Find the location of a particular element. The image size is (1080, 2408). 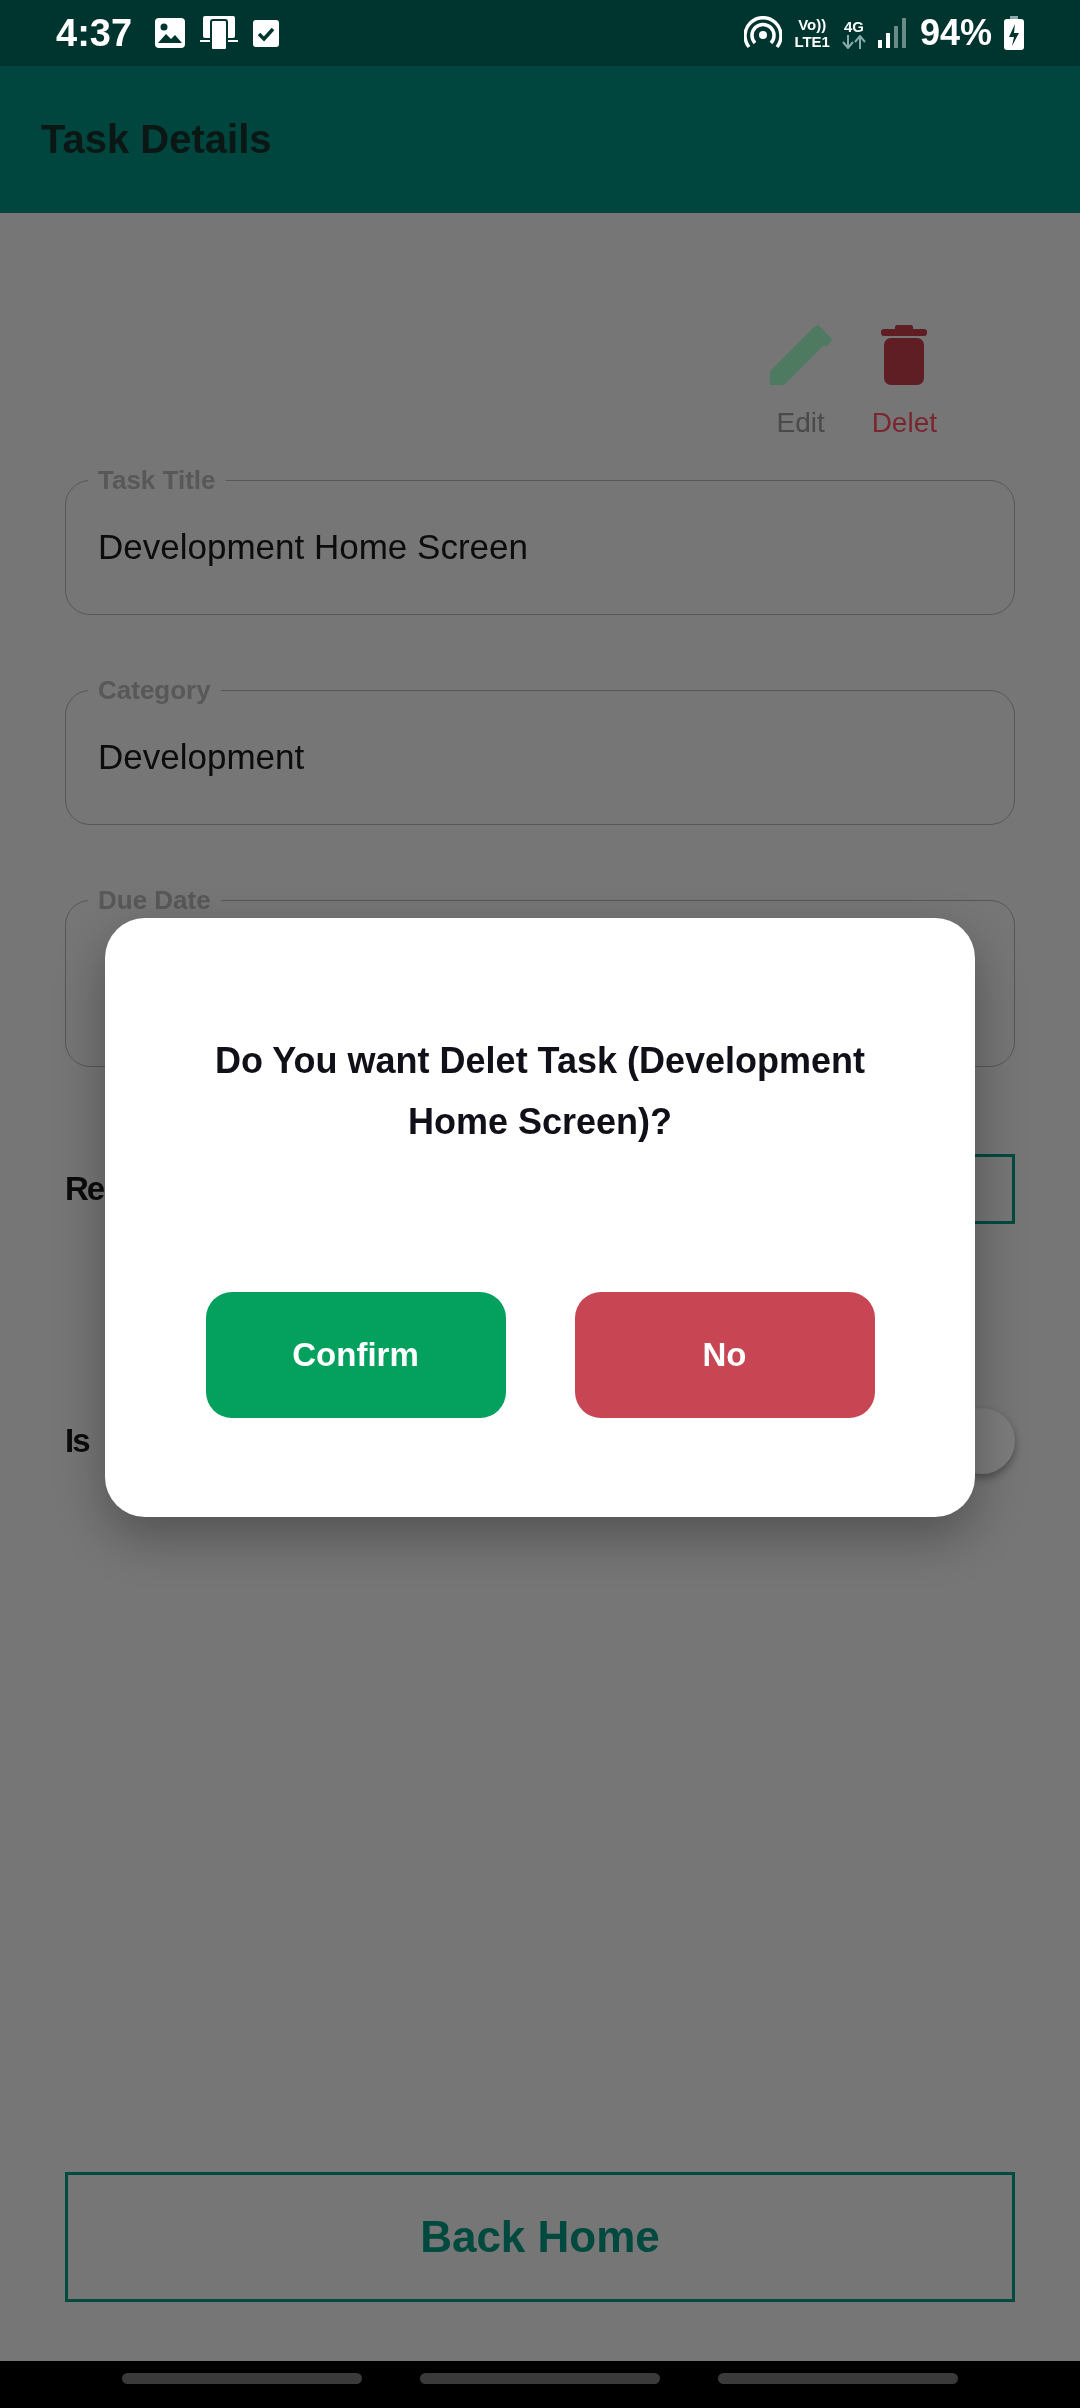

field-value: Development Home Screen is located at coordinates (313, 547).